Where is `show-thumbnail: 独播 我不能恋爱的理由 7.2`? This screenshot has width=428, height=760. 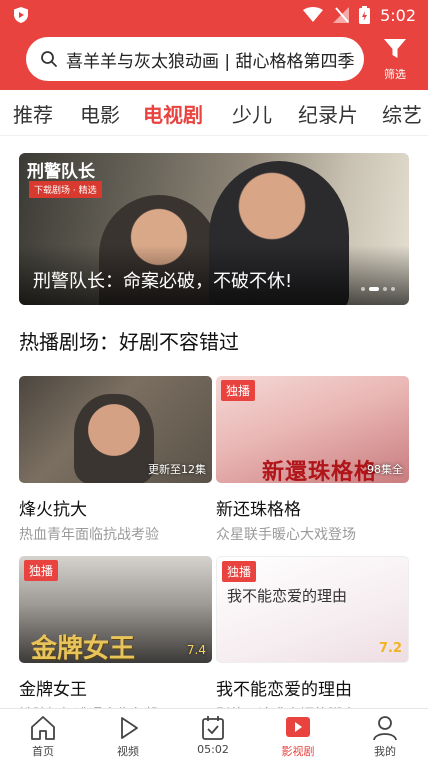 show-thumbnail: 独播 我不能恋爱的理由 7.2 is located at coordinates (312, 609).